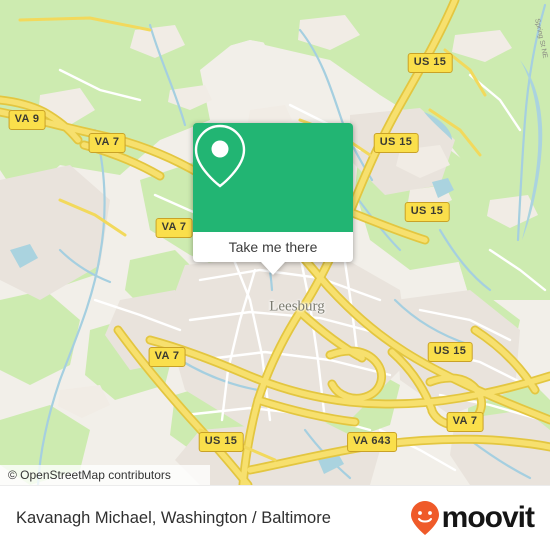  What do you see at coordinates (220, 156) in the screenshot?
I see `map-pin-icon` at bounding box center [220, 156].